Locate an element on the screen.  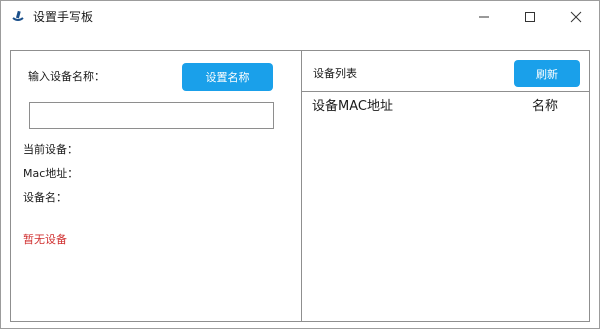
window-title: 设置手写板 is located at coordinates (63, 17).